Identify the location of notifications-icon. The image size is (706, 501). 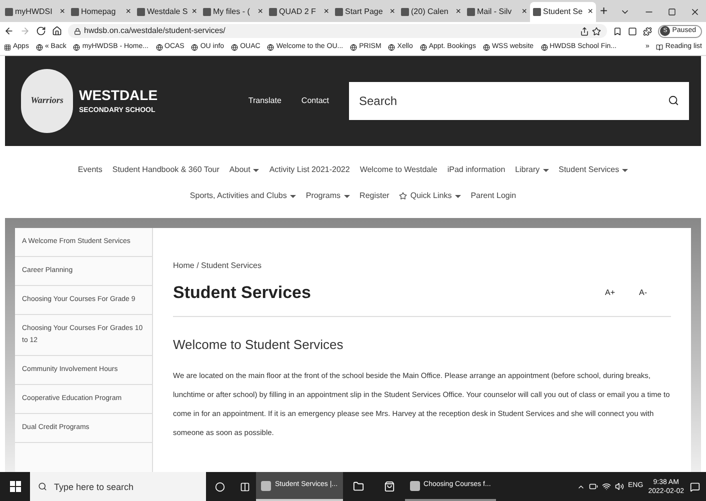
(695, 487).